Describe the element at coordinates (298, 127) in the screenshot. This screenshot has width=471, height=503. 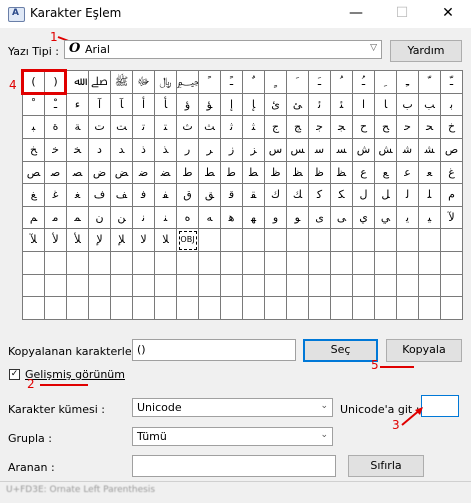
I see `character-cell: ﺞ` at that location.